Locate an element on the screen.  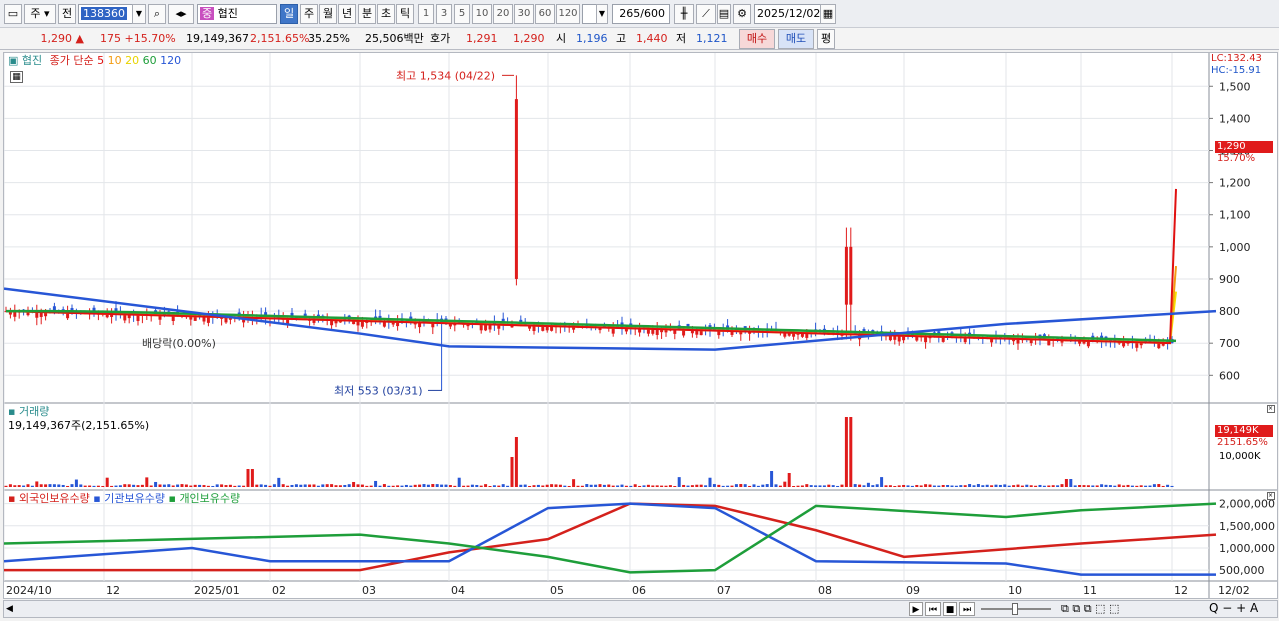
low-label: 저 is located at coordinates (681, 38).